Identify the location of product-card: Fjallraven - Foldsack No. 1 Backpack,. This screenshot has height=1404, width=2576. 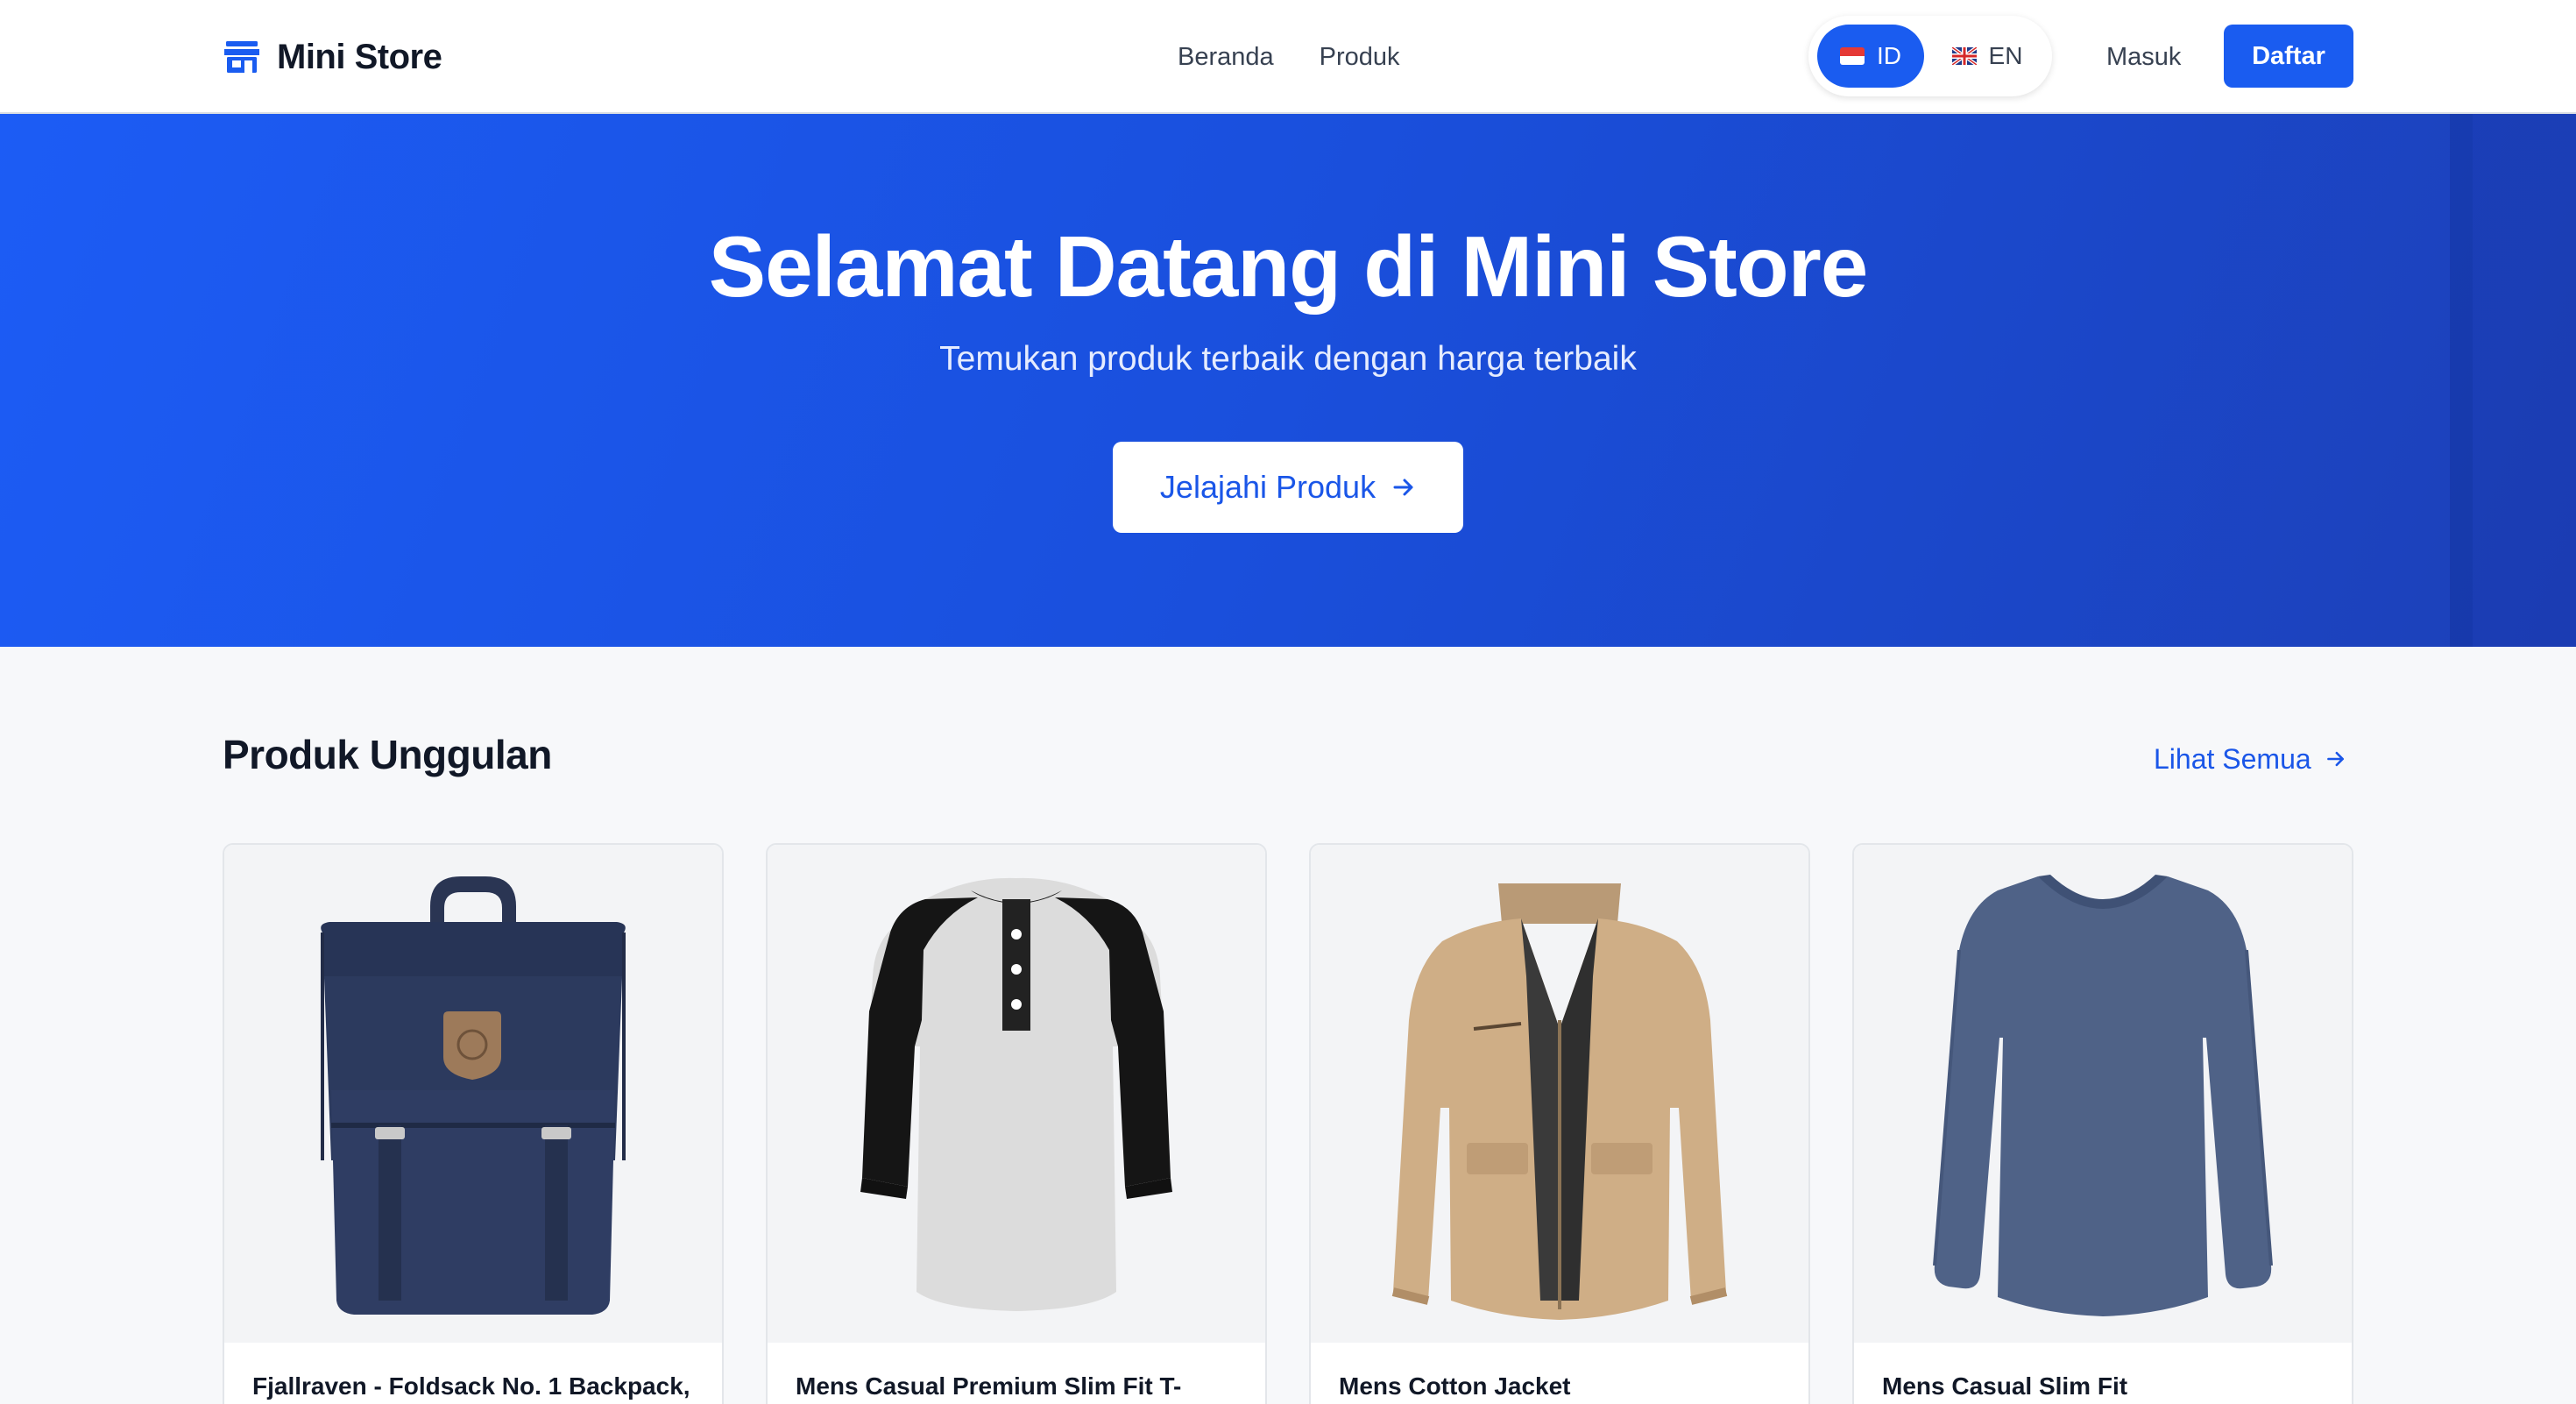
(473, 1123).